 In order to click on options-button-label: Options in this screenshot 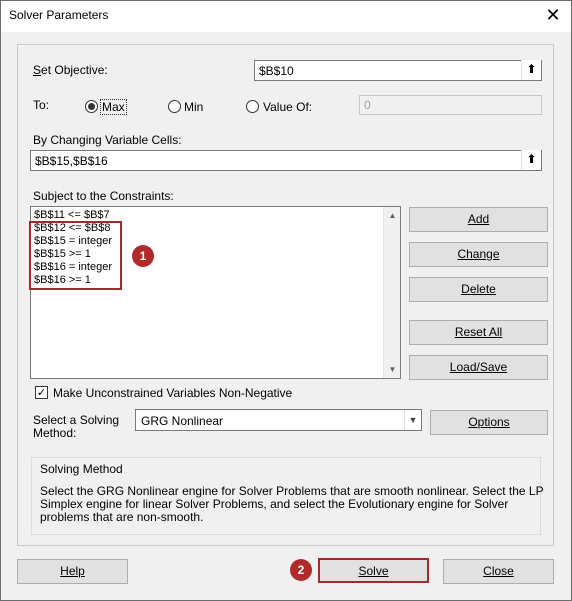, I will do `click(489, 422)`.